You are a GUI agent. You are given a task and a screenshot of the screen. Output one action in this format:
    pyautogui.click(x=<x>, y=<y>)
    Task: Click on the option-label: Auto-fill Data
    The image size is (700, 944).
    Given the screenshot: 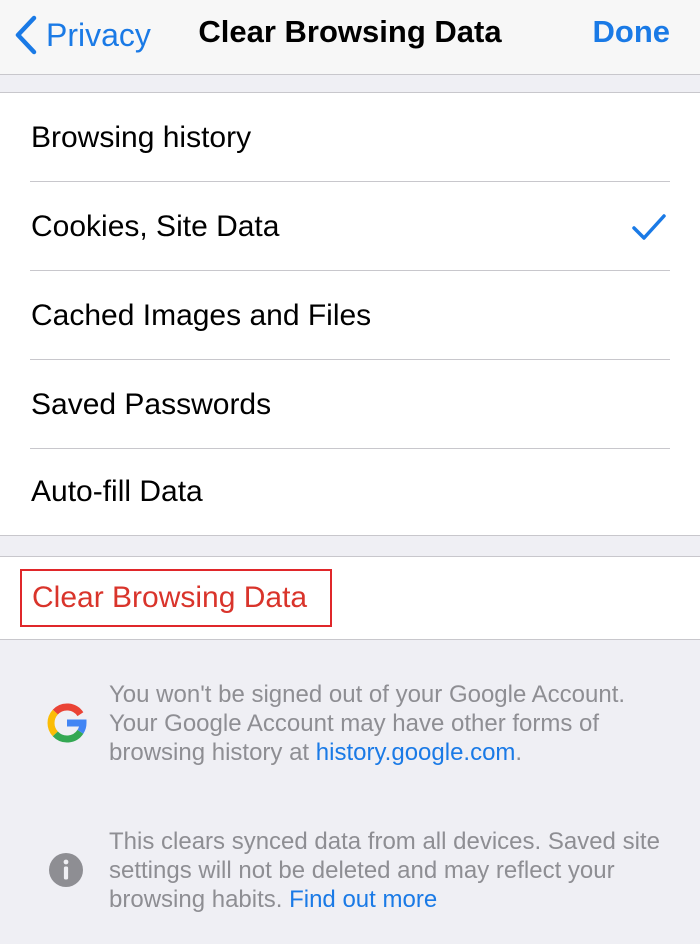 What is the action you would take?
    pyautogui.click(x=117, y=491)
    